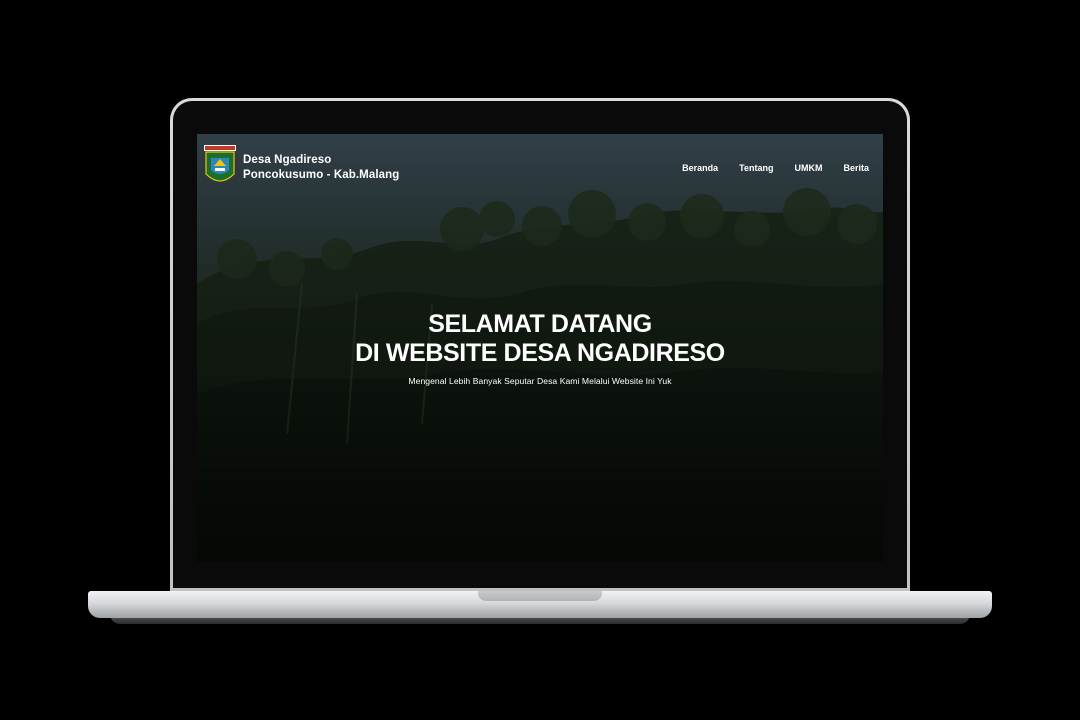 The width and height of the screenshot is (1080, 720). Describe the element at coordinates (856, 168) in the screenshot. I see `nav-link-berita: Berita` at that location.